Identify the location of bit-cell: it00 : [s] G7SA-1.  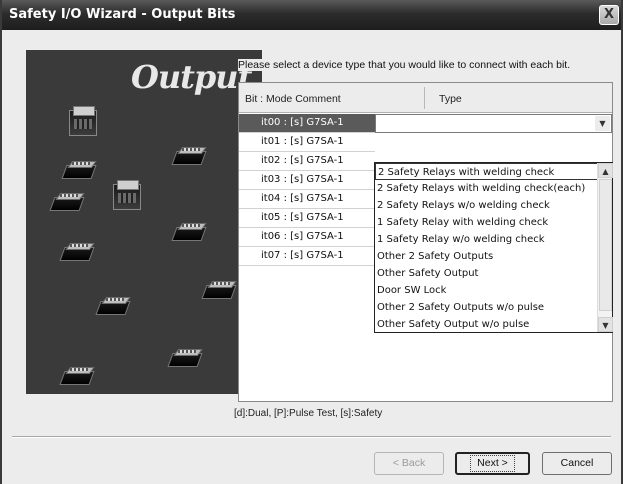
(302, 122).